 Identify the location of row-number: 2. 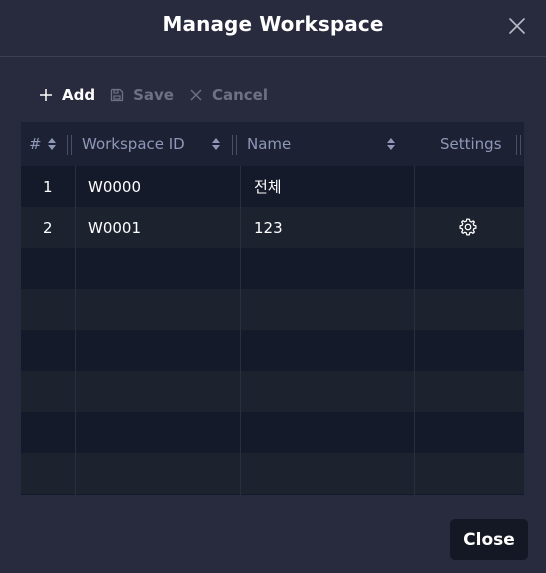
(48, 227).